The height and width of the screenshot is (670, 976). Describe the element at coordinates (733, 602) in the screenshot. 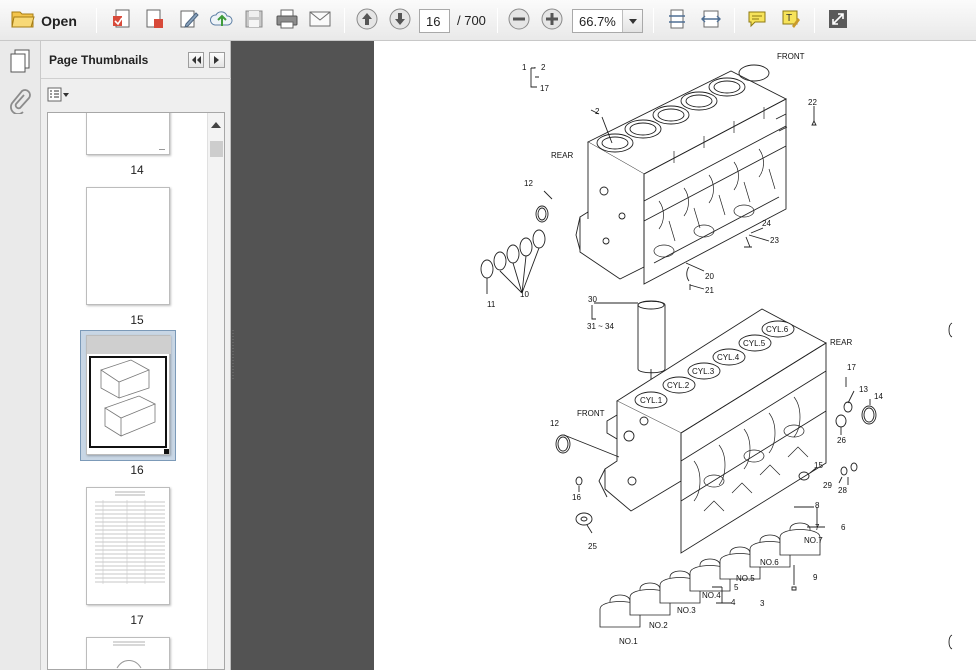

I see `label-ref-4: 4` at that location.